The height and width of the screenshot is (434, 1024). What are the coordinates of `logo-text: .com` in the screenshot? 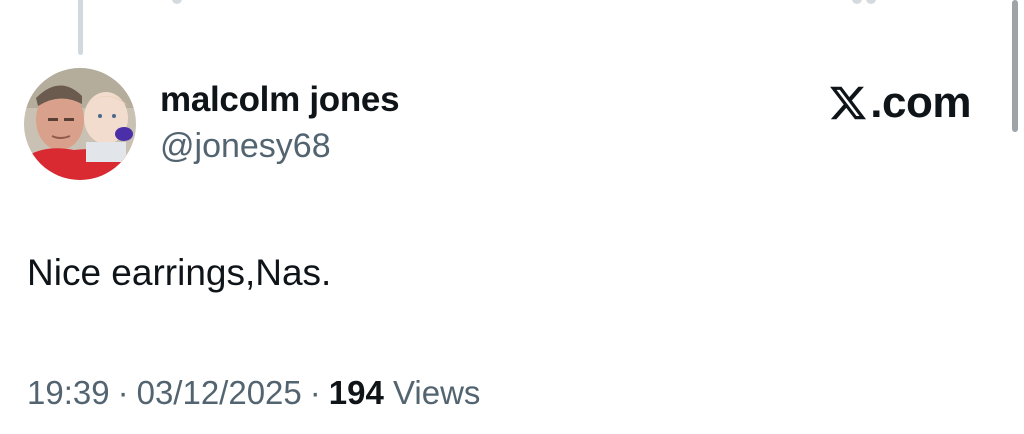 It's located at (920, 102).